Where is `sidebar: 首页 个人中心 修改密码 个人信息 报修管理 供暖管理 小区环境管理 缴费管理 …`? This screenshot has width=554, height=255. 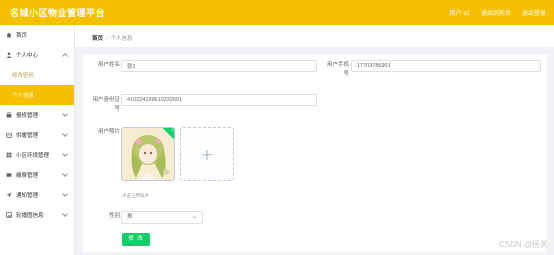 sidebar: 首页 个人中心 修改密码 个人信息 报修管理 供暖管理 小区环境管理 缴费管理 … is located at coordinates (37, 140).